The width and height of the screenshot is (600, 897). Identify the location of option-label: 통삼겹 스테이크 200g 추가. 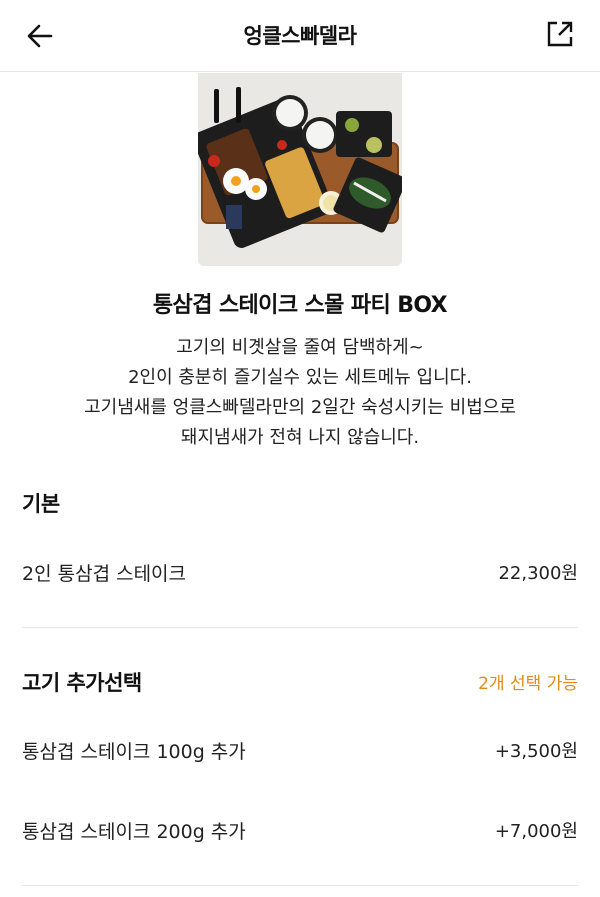
(134, 831).